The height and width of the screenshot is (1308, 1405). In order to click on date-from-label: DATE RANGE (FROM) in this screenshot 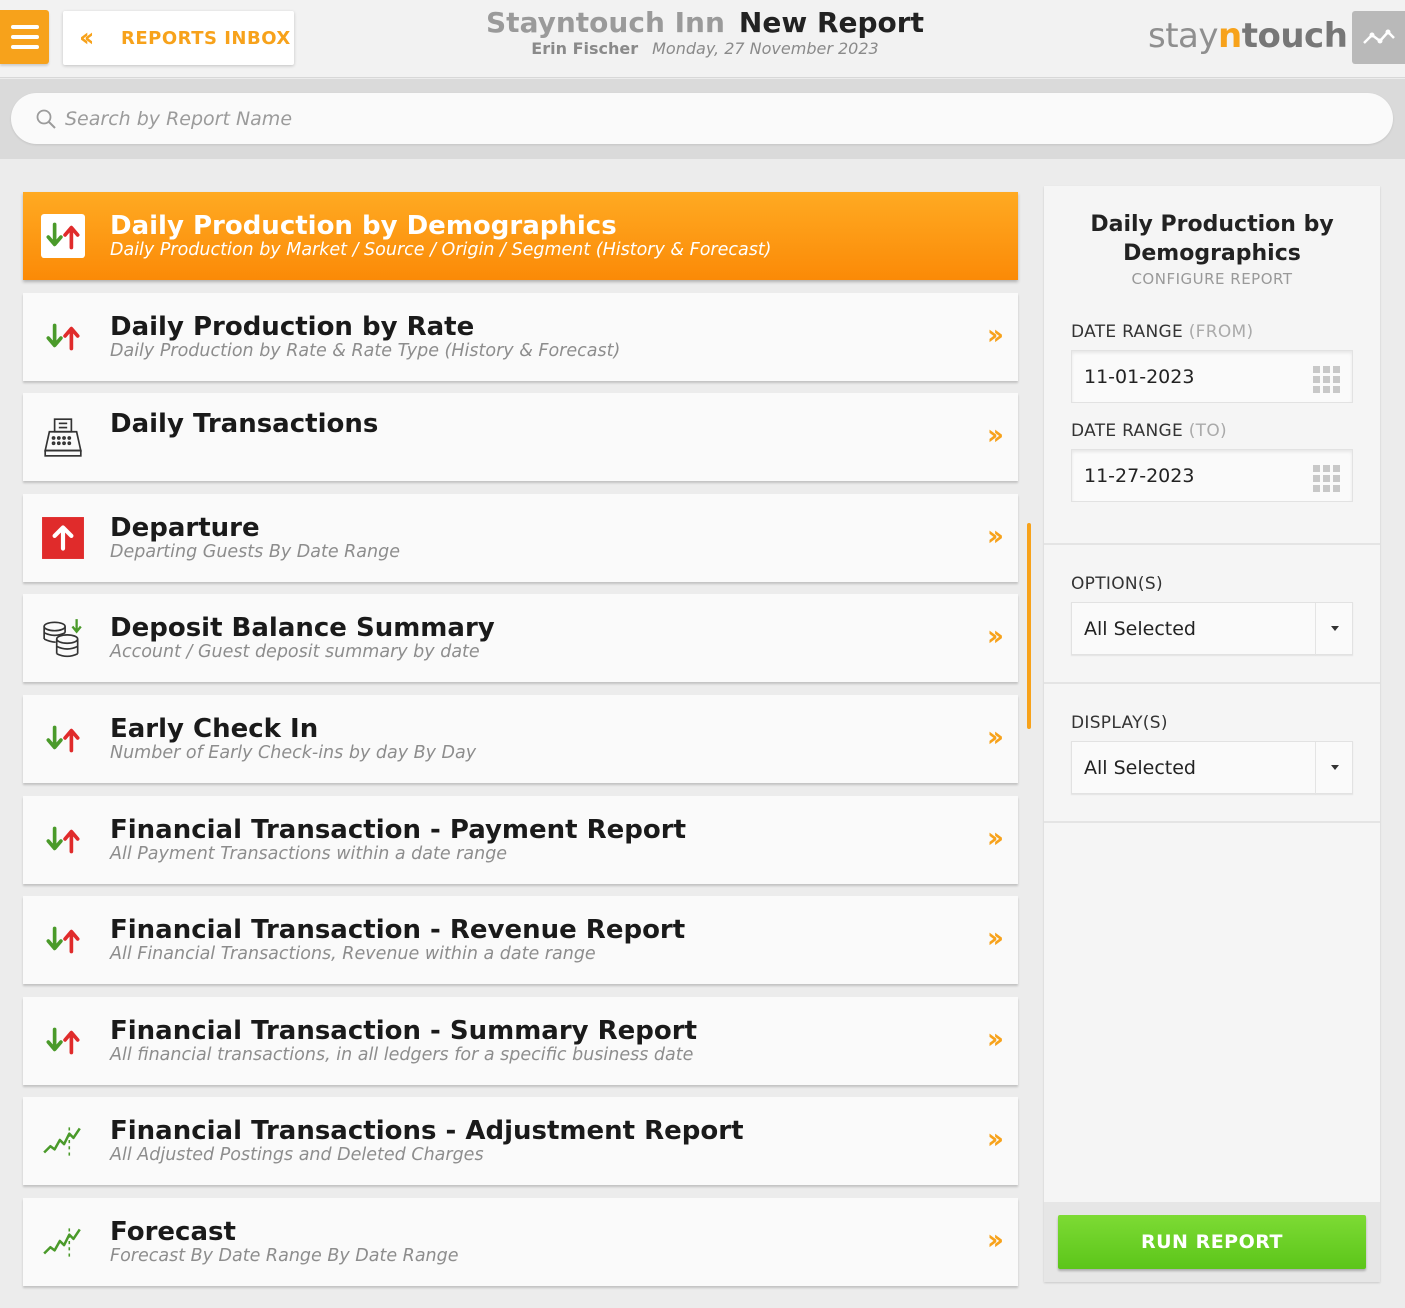, I will do `click(1162, 332)`.